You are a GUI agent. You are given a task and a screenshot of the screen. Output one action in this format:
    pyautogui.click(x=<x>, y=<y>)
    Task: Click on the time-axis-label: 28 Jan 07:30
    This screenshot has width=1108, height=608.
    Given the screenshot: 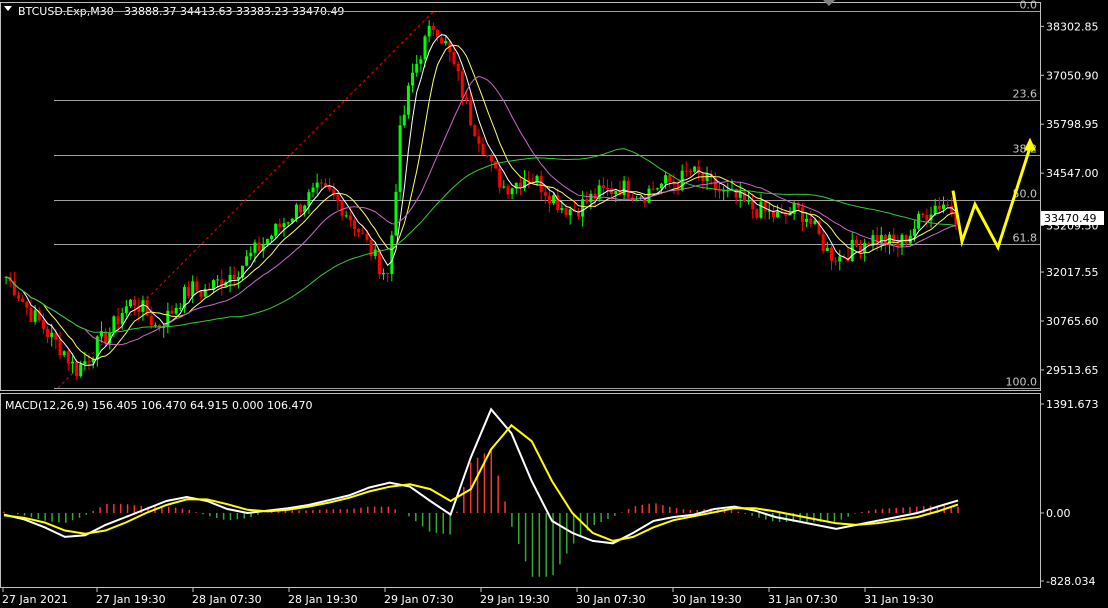 What is the action you would take?
    pyautogui.click(x=227, y=599)
    